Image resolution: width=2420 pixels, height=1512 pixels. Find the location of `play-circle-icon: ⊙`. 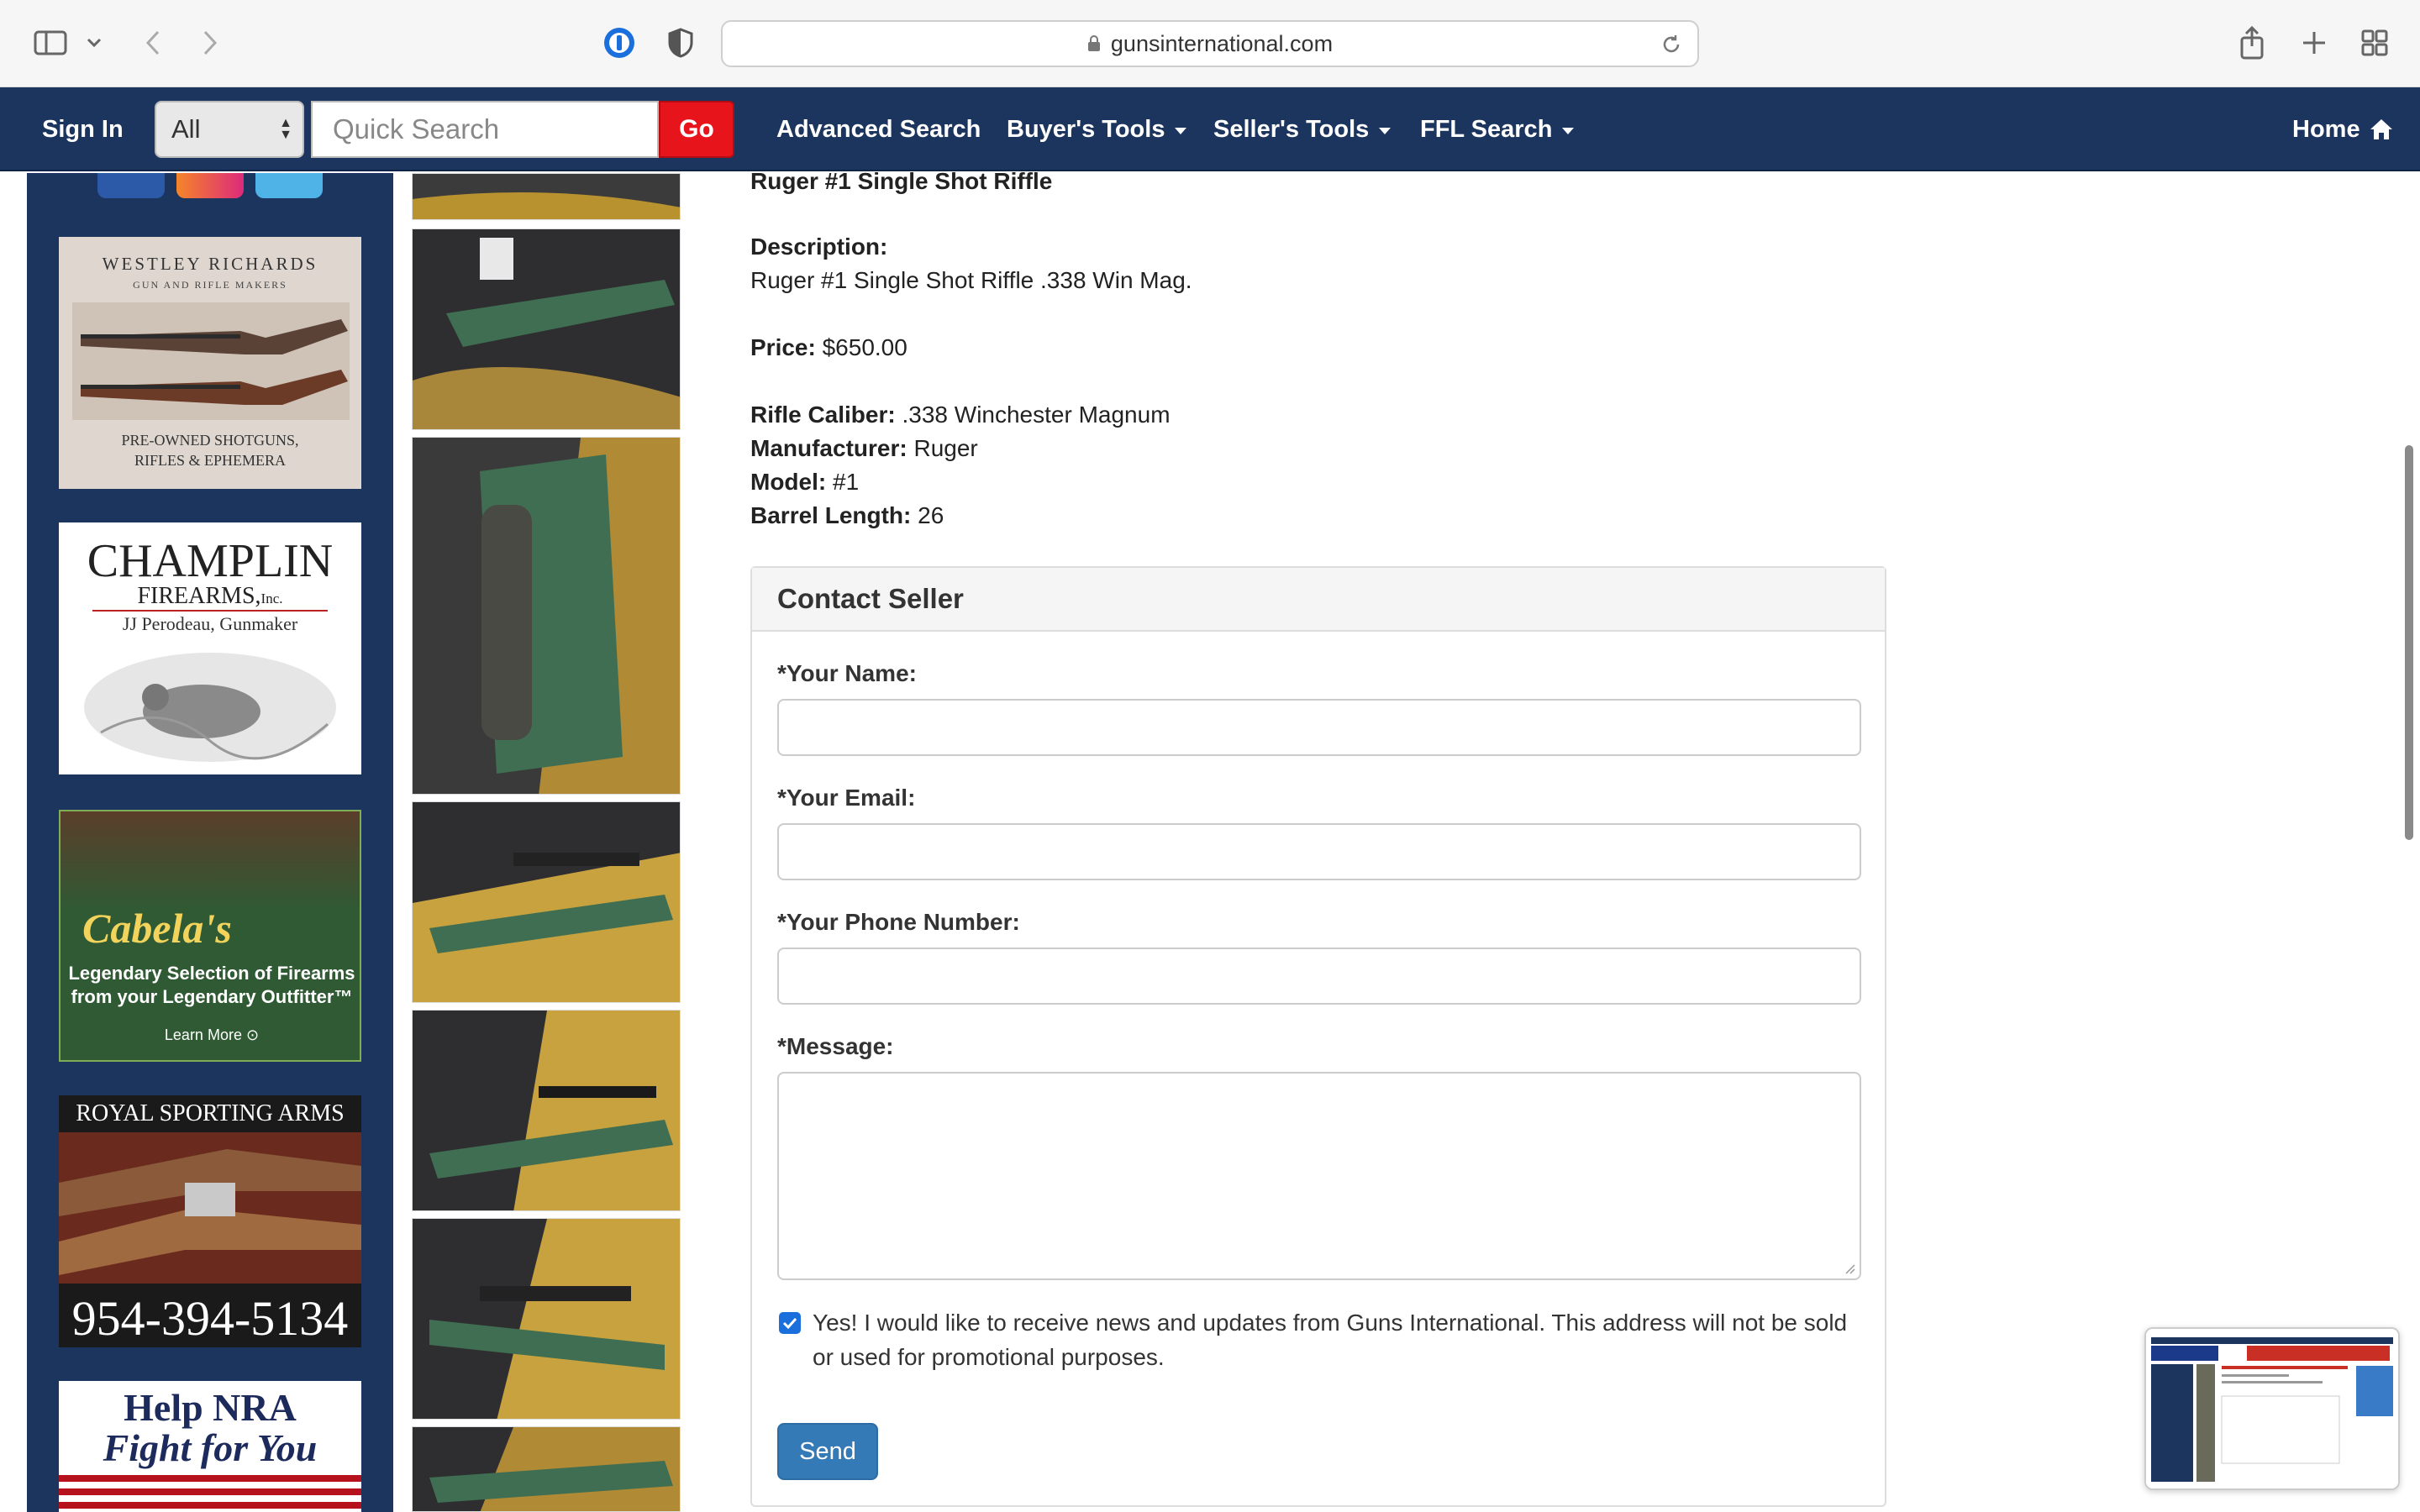

play-circle-icon: ⊙ is located at coordinates (253, 1034).